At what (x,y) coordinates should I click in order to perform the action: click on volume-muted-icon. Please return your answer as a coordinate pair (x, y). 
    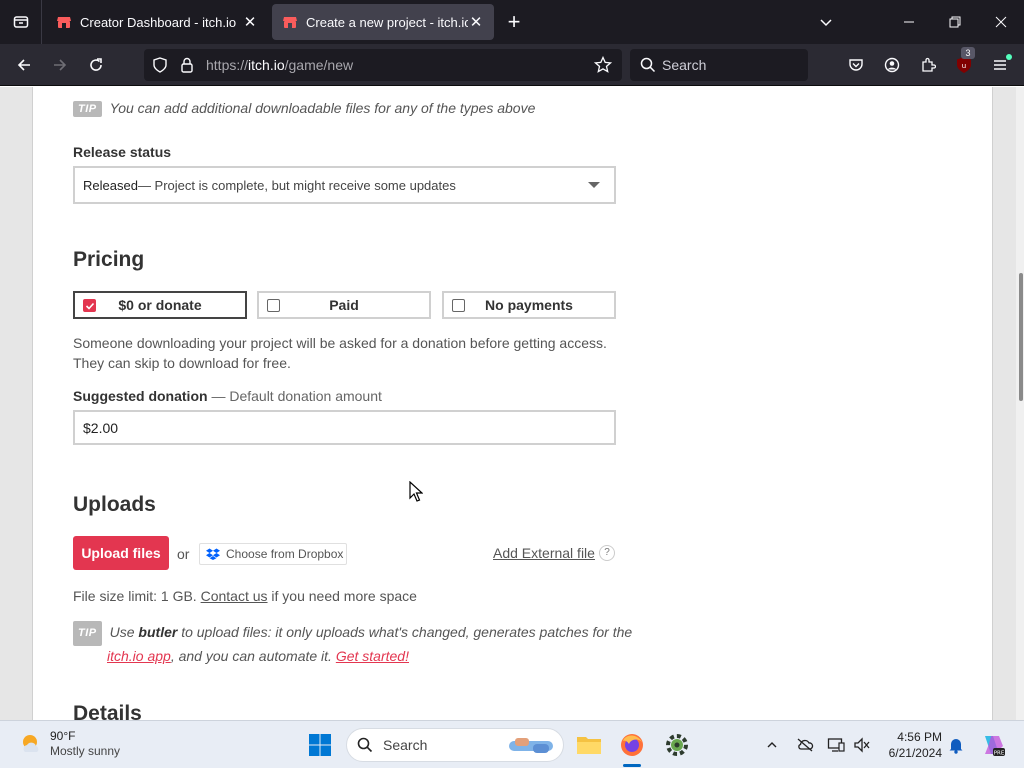
    Looking at the image, I should click on (862, 745).